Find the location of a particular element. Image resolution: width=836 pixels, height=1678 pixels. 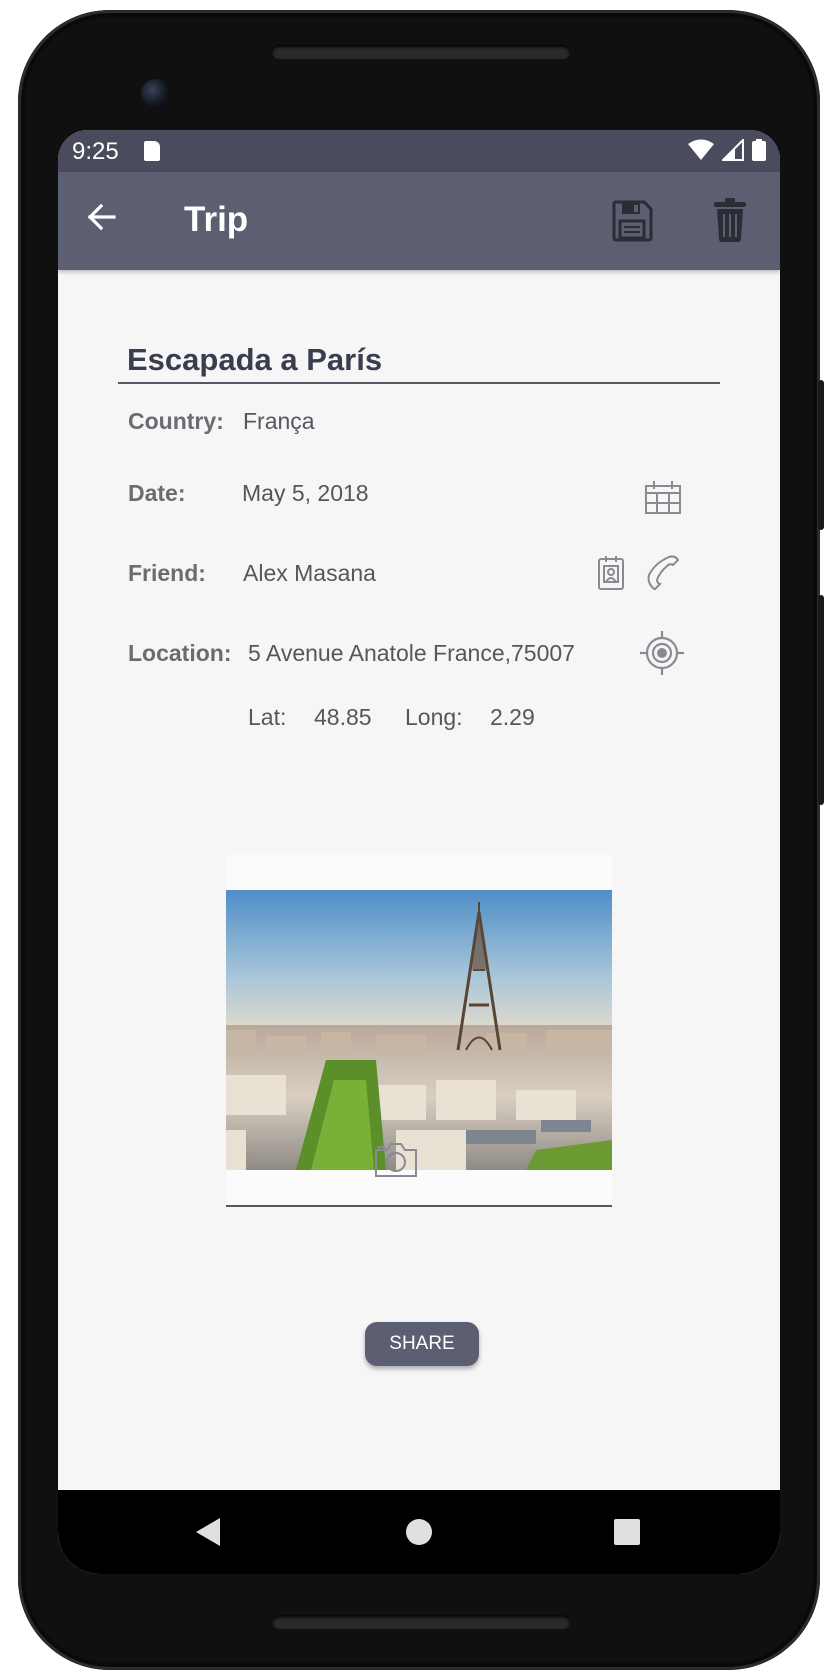

eiffel-tower-photo is located at coordinates (419, 1030).